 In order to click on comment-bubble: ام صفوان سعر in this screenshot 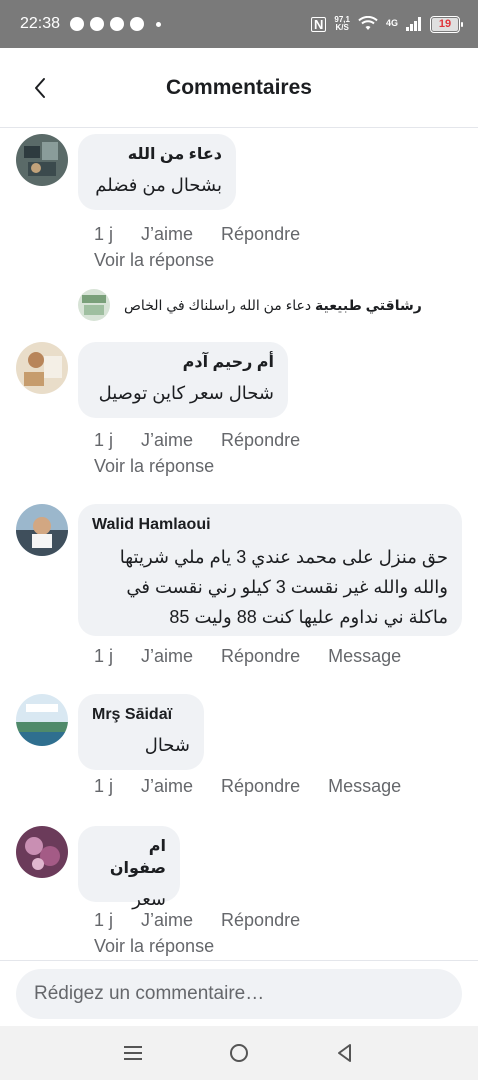, I will do `click(129, 867)`.